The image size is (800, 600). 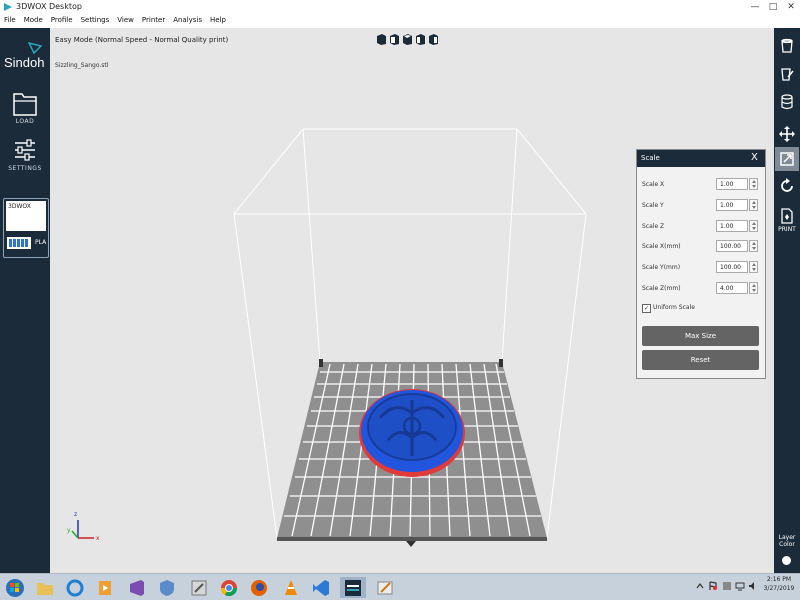 I want to click on taskbar-3dwox, so click(x=353, y=587).